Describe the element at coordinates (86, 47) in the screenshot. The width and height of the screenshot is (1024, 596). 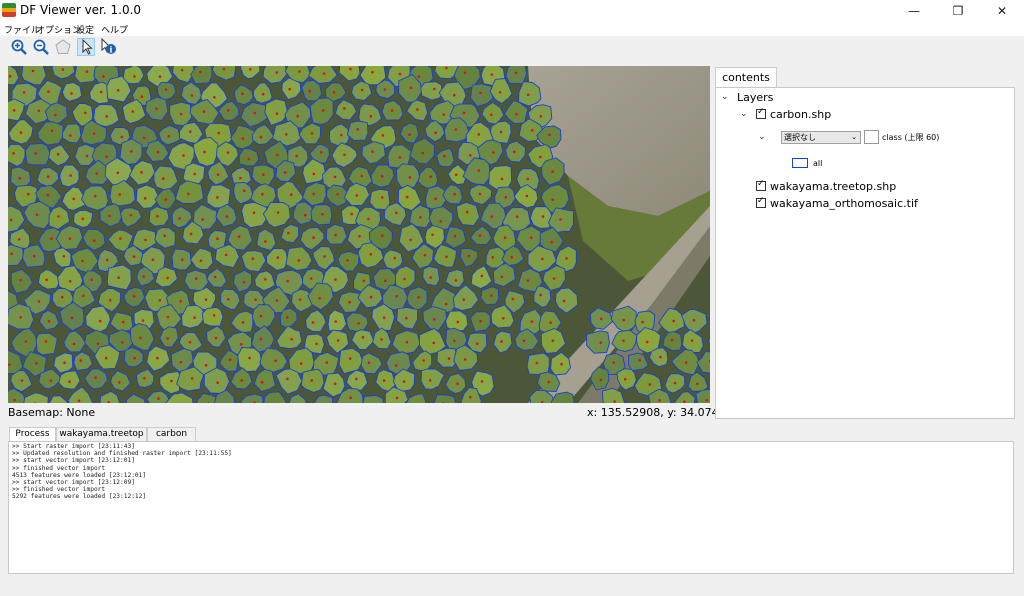
I see `pointer-icon` at that location.